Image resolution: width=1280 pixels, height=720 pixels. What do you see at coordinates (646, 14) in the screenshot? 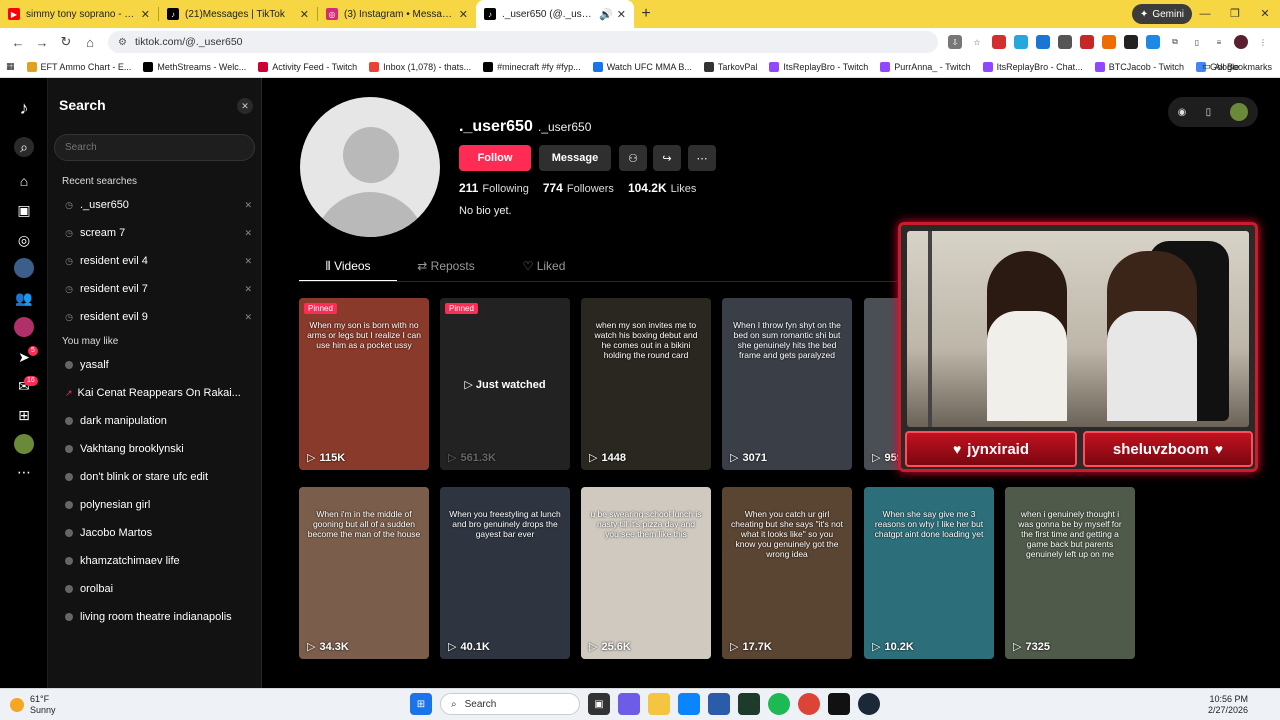
I see `new-tab-button: +` at bounding box center [646, 14].